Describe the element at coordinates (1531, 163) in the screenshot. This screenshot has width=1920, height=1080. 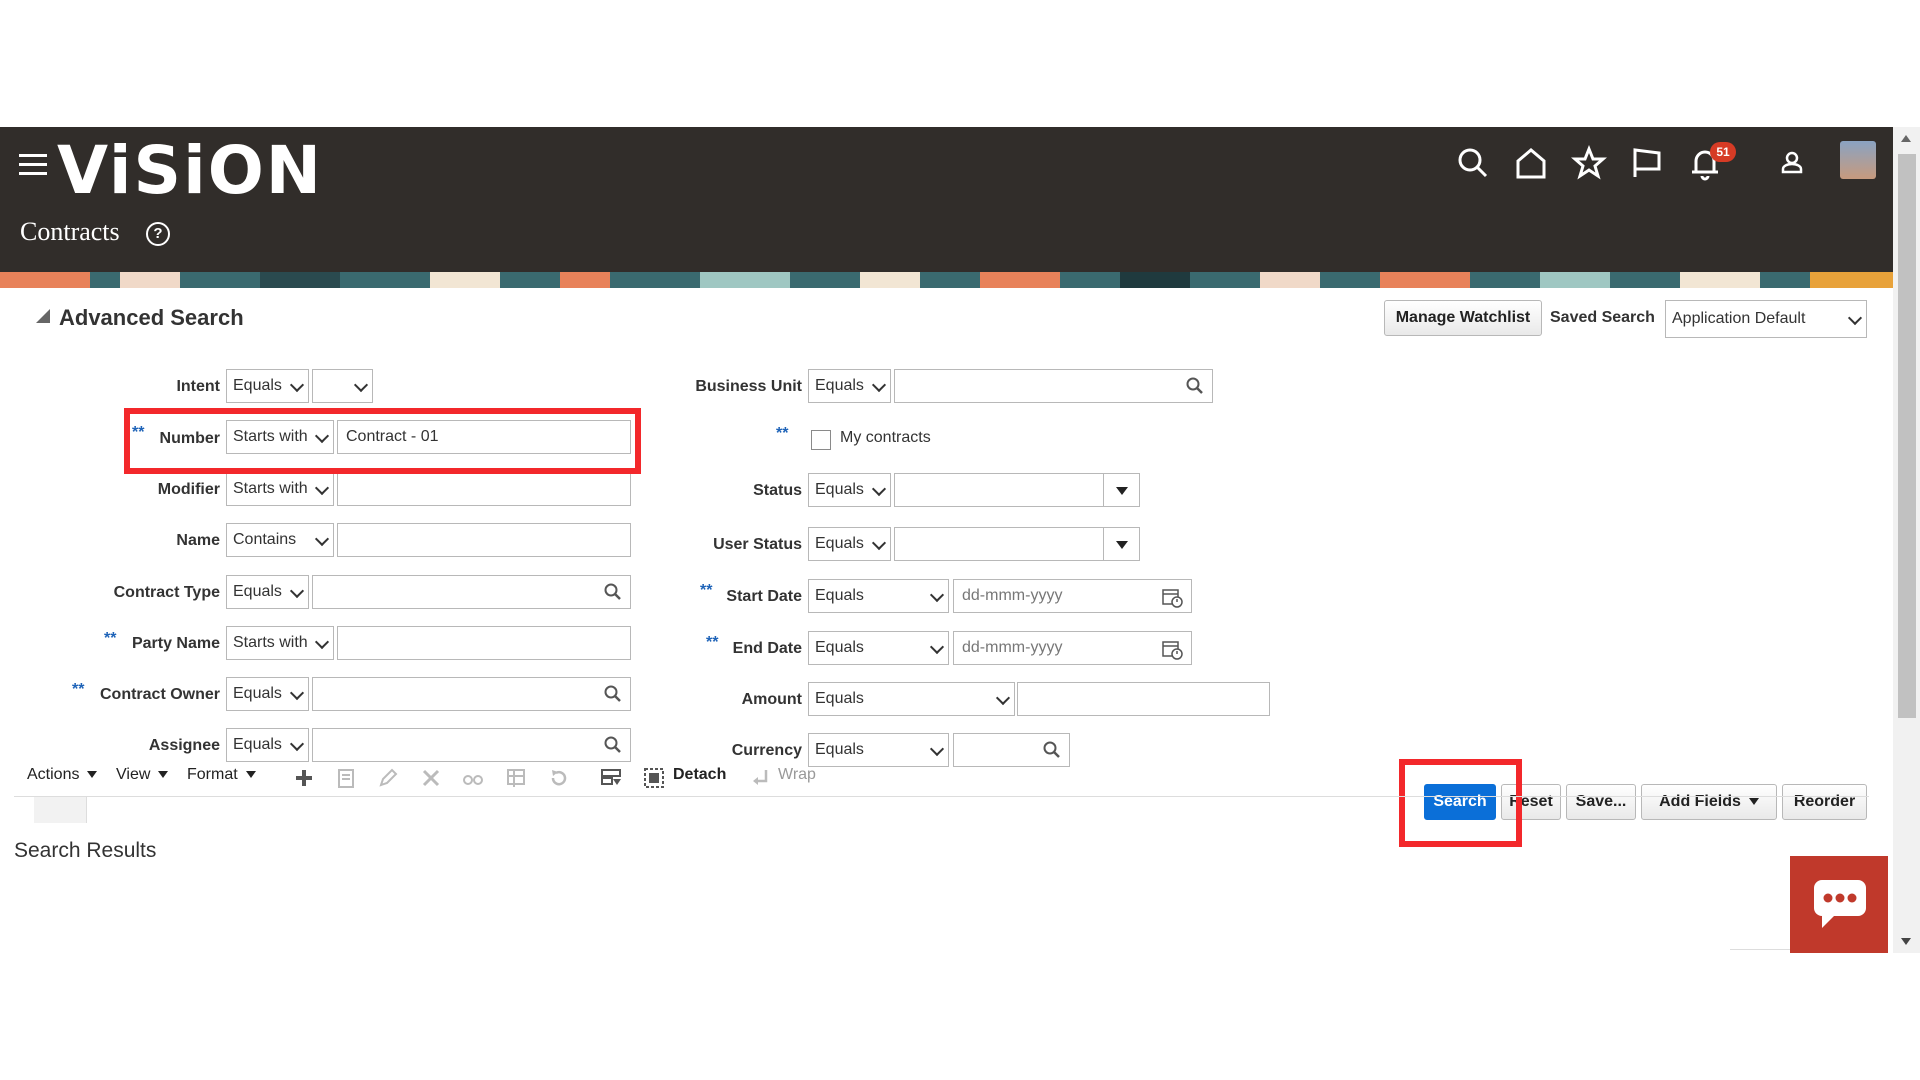
I see `home-icon` at that location.